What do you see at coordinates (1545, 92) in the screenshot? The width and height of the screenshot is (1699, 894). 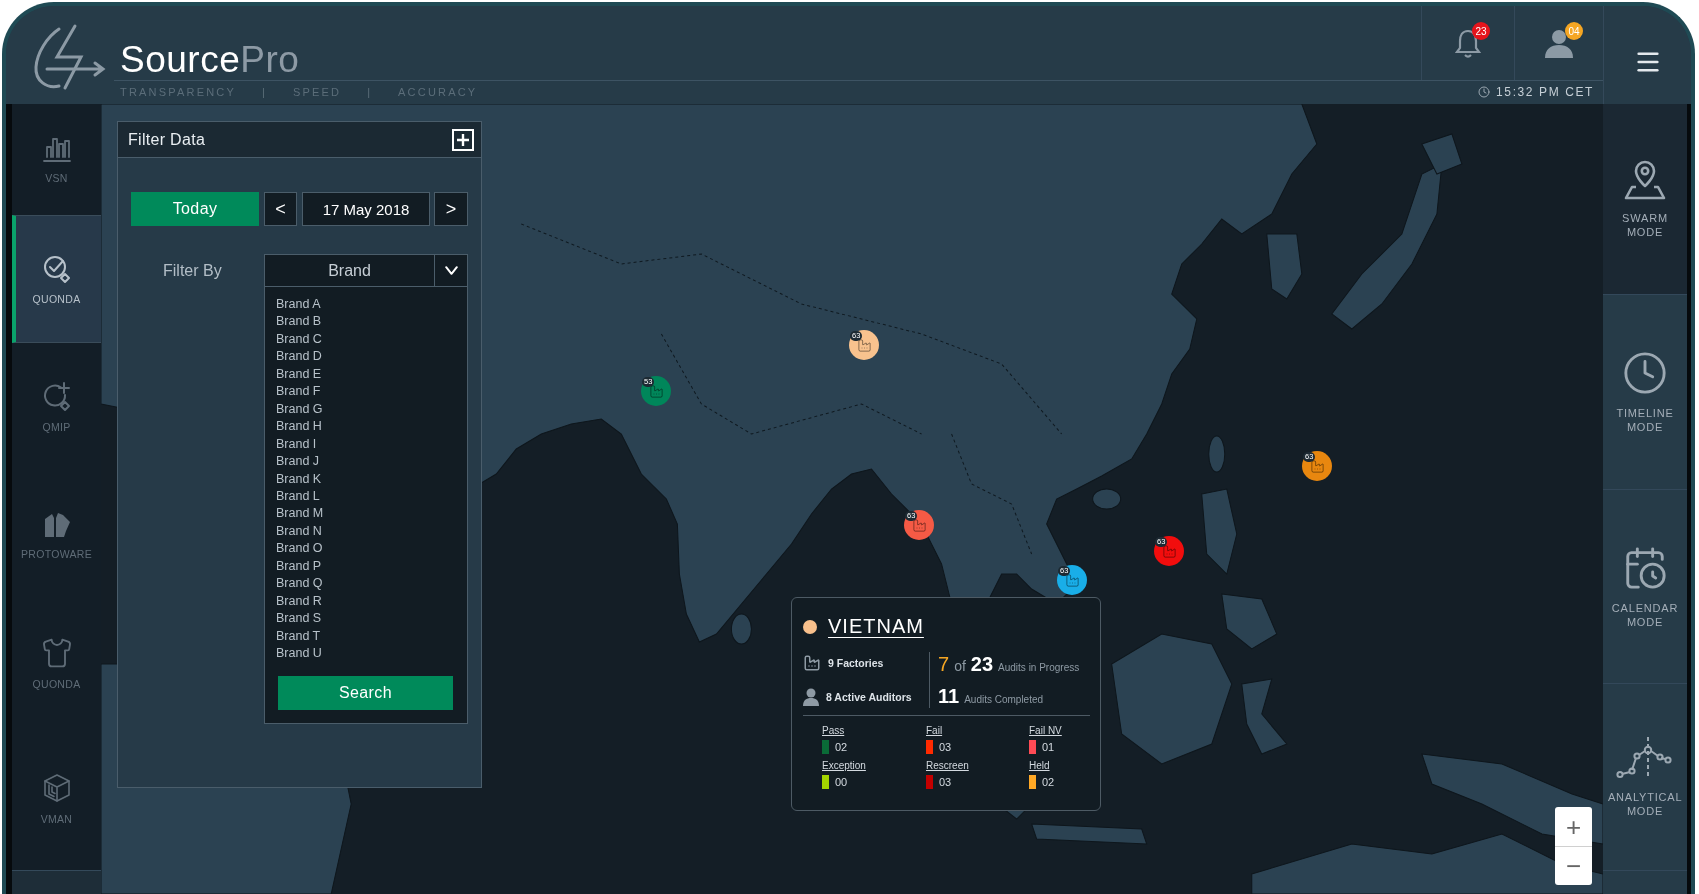 I see `time-text: 15:32 PM CET` at bounding box center [1545, 92].